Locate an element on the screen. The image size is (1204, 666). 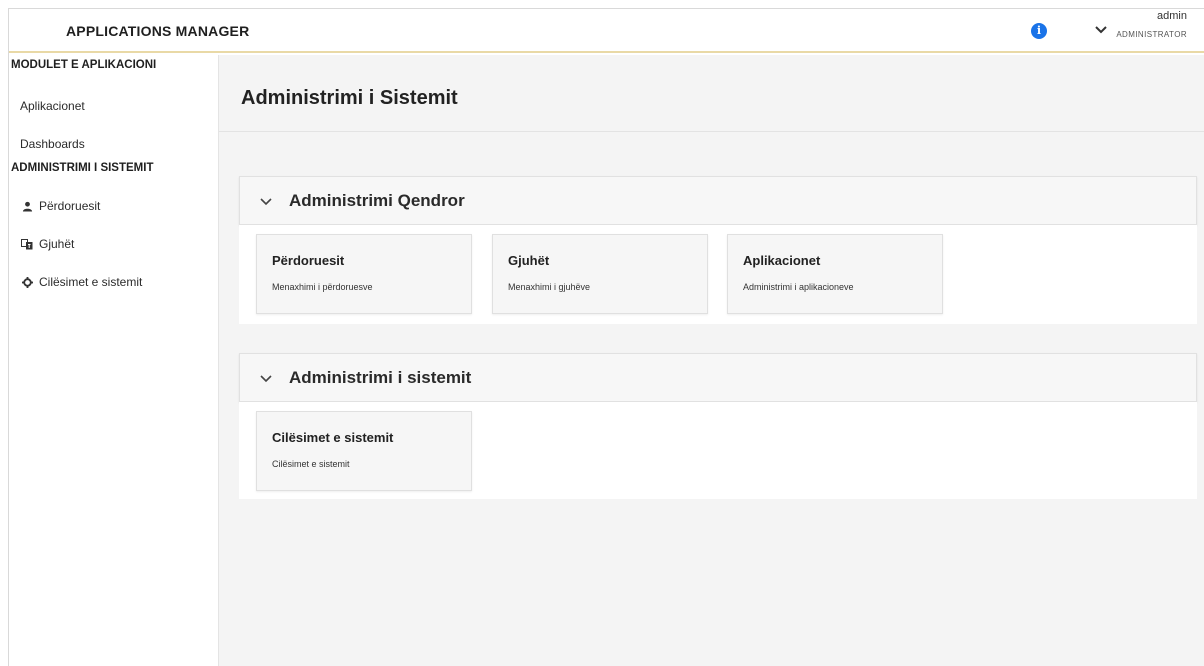
panel-header: Administrimi i sistemit is located at coordinates (718, 377).